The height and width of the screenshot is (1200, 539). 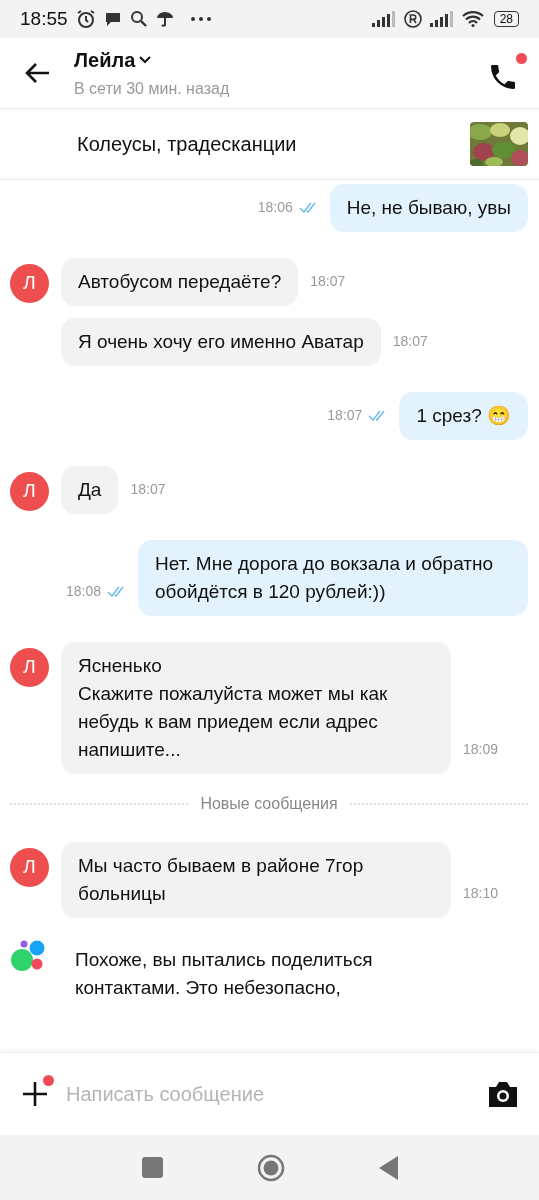 I want to click on camera-icon, so click(x=503, y=1094).